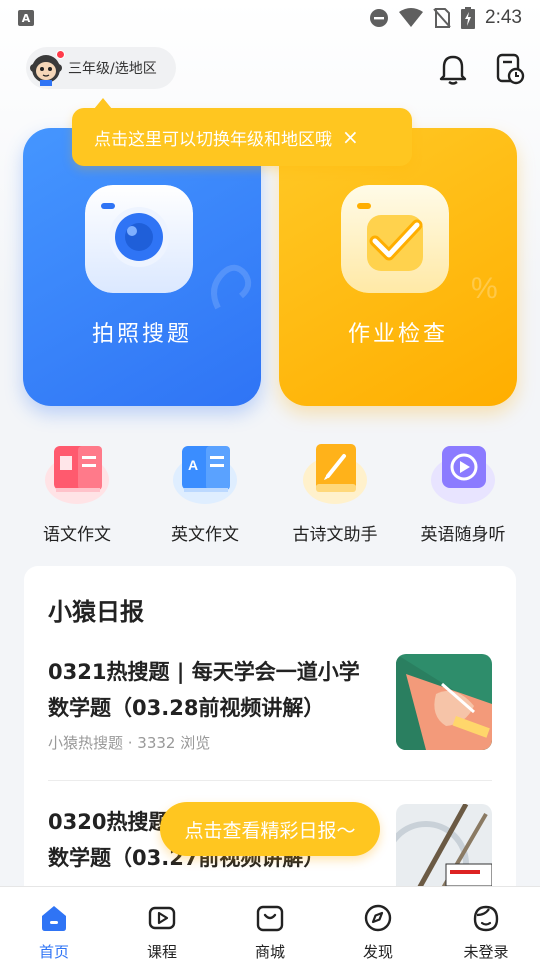  Describe the element at coordinates (395, 239) in the screenshot. I see `checkmark-icon` at that location.